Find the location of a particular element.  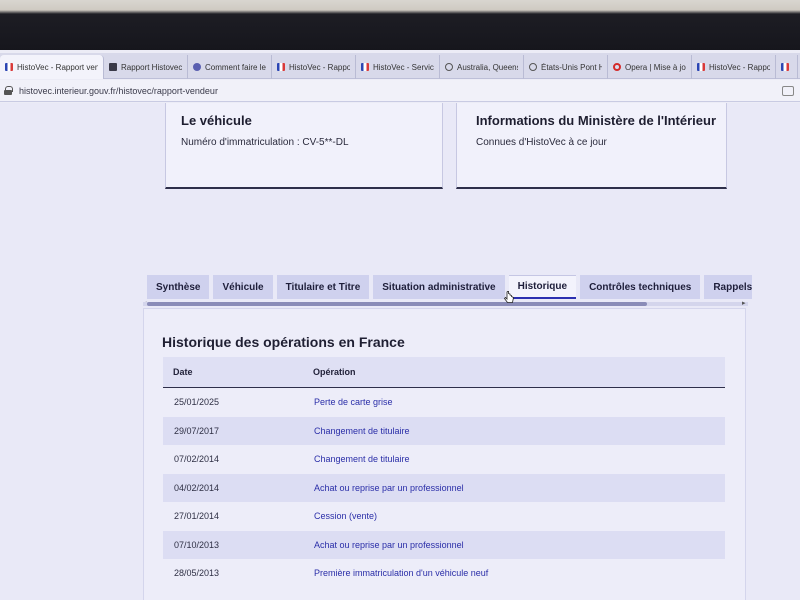

browser-tab: Comment faire lever l is located at coordinates (230, 67).